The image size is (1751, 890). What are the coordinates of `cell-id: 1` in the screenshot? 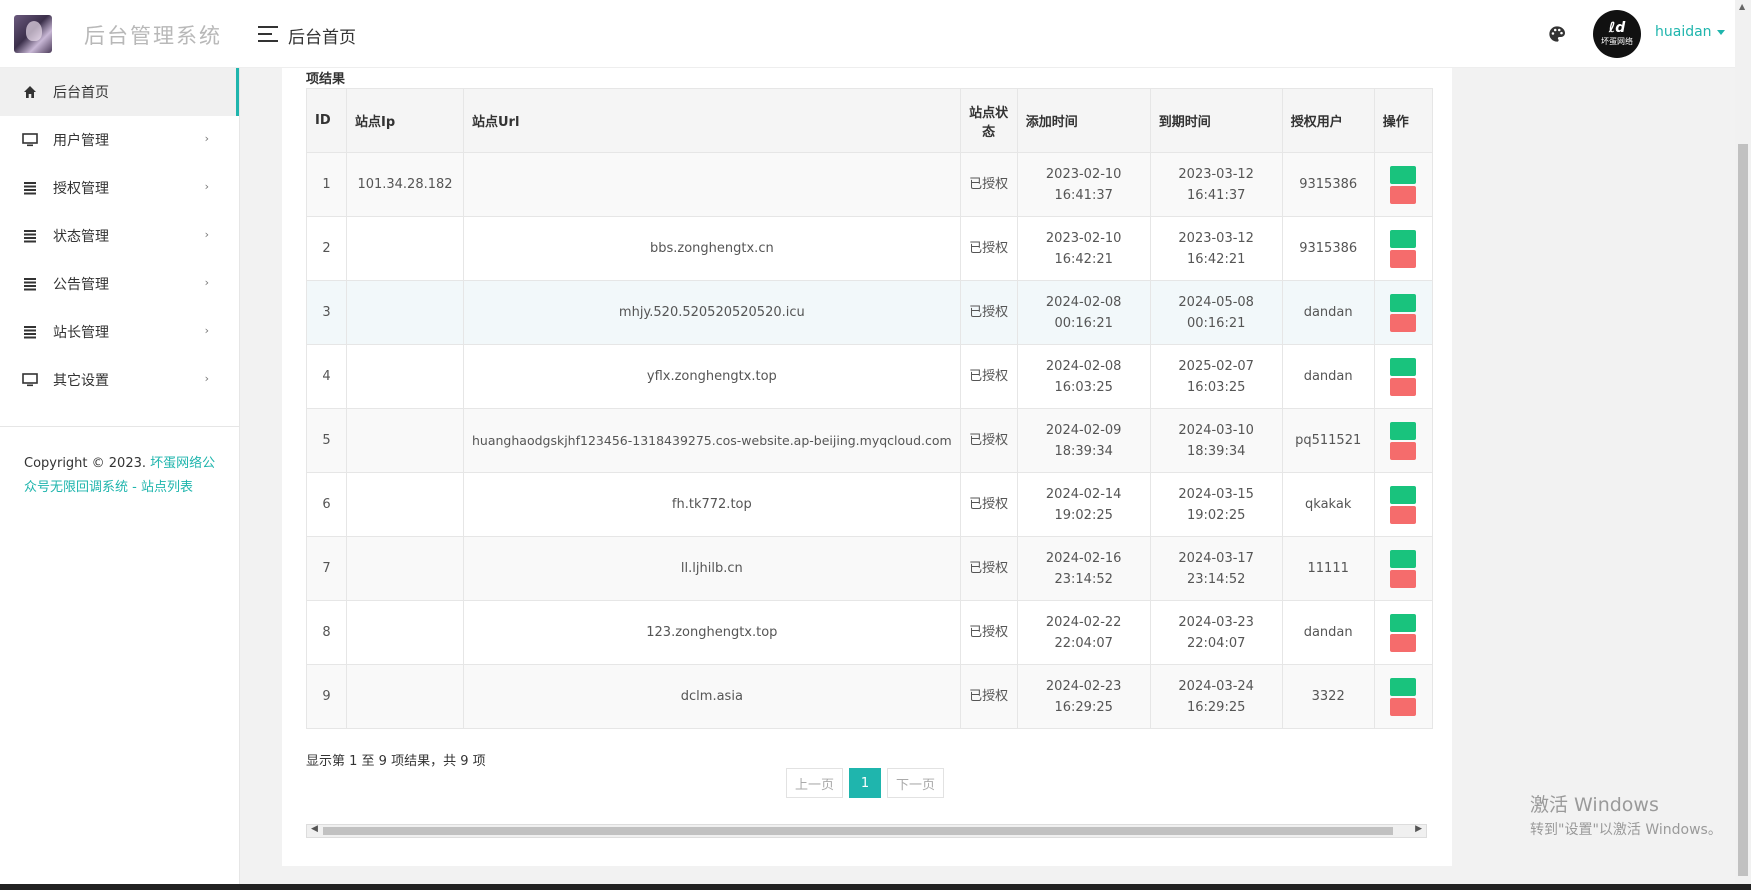 It's located at (326, 184).